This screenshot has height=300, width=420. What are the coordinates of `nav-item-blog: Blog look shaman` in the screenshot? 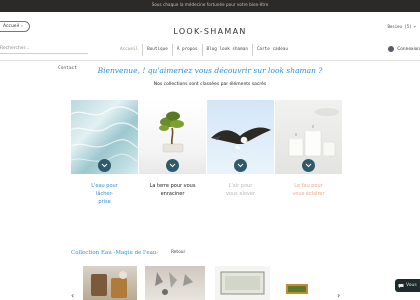 It's located at (226, 50).